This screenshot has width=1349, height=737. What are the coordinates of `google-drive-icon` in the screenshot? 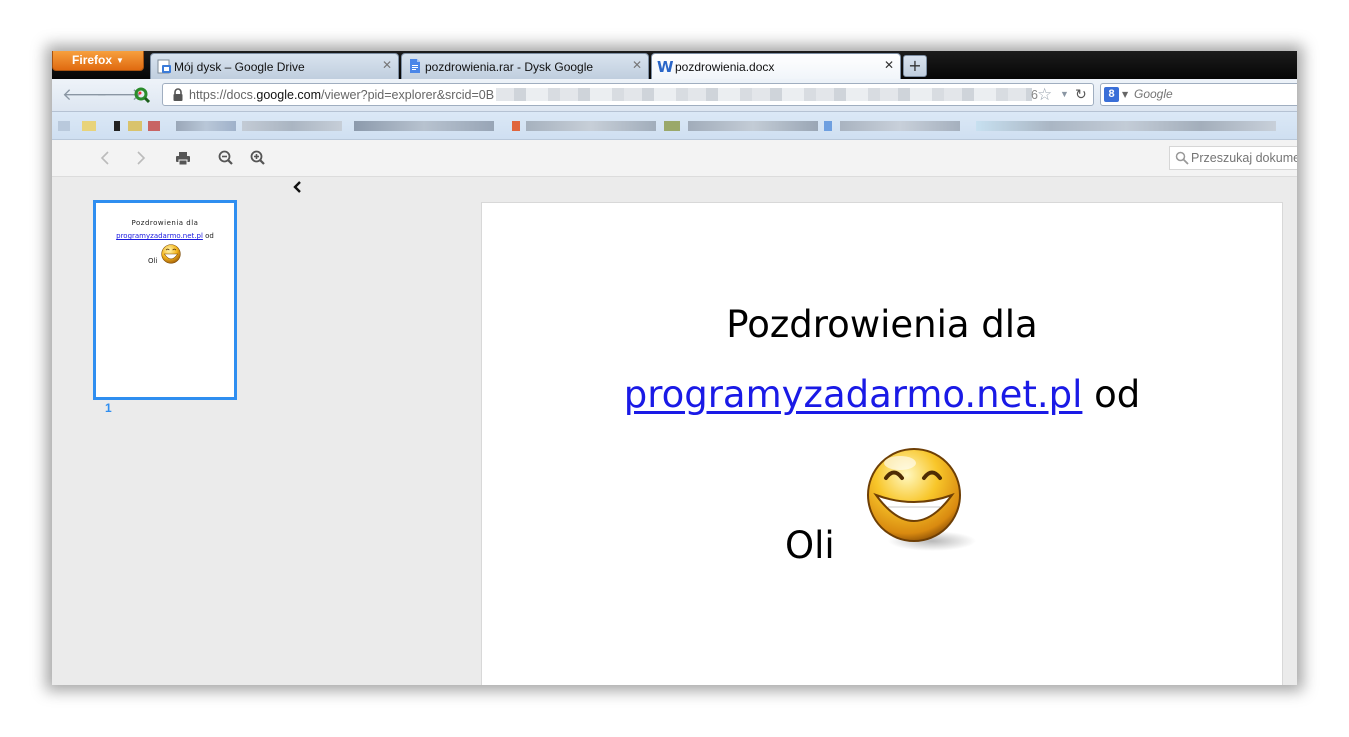 It's located at (164, 66).